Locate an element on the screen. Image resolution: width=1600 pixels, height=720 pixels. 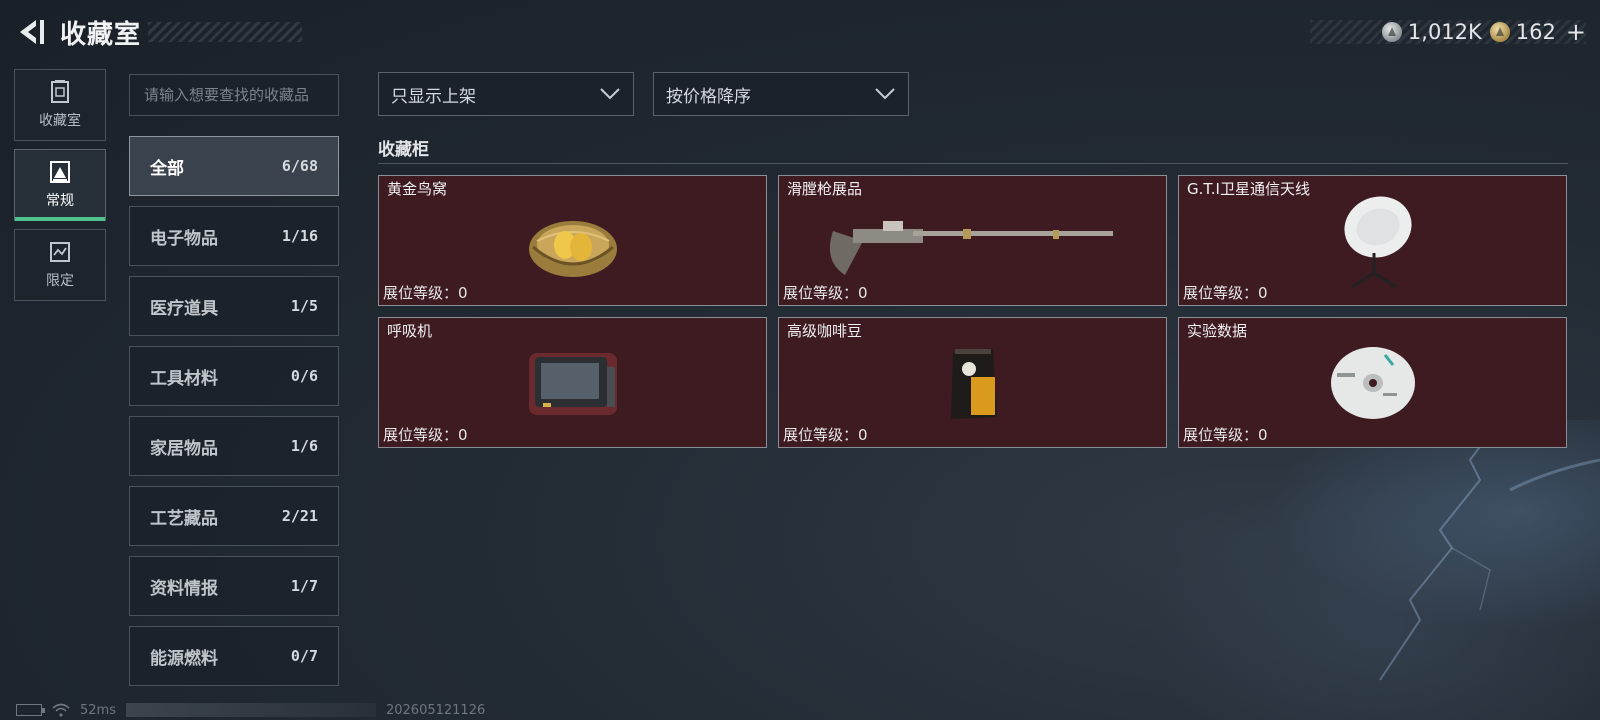
category-crafts: 工艺藏品 2/21 is located at coordinates (234, 516).